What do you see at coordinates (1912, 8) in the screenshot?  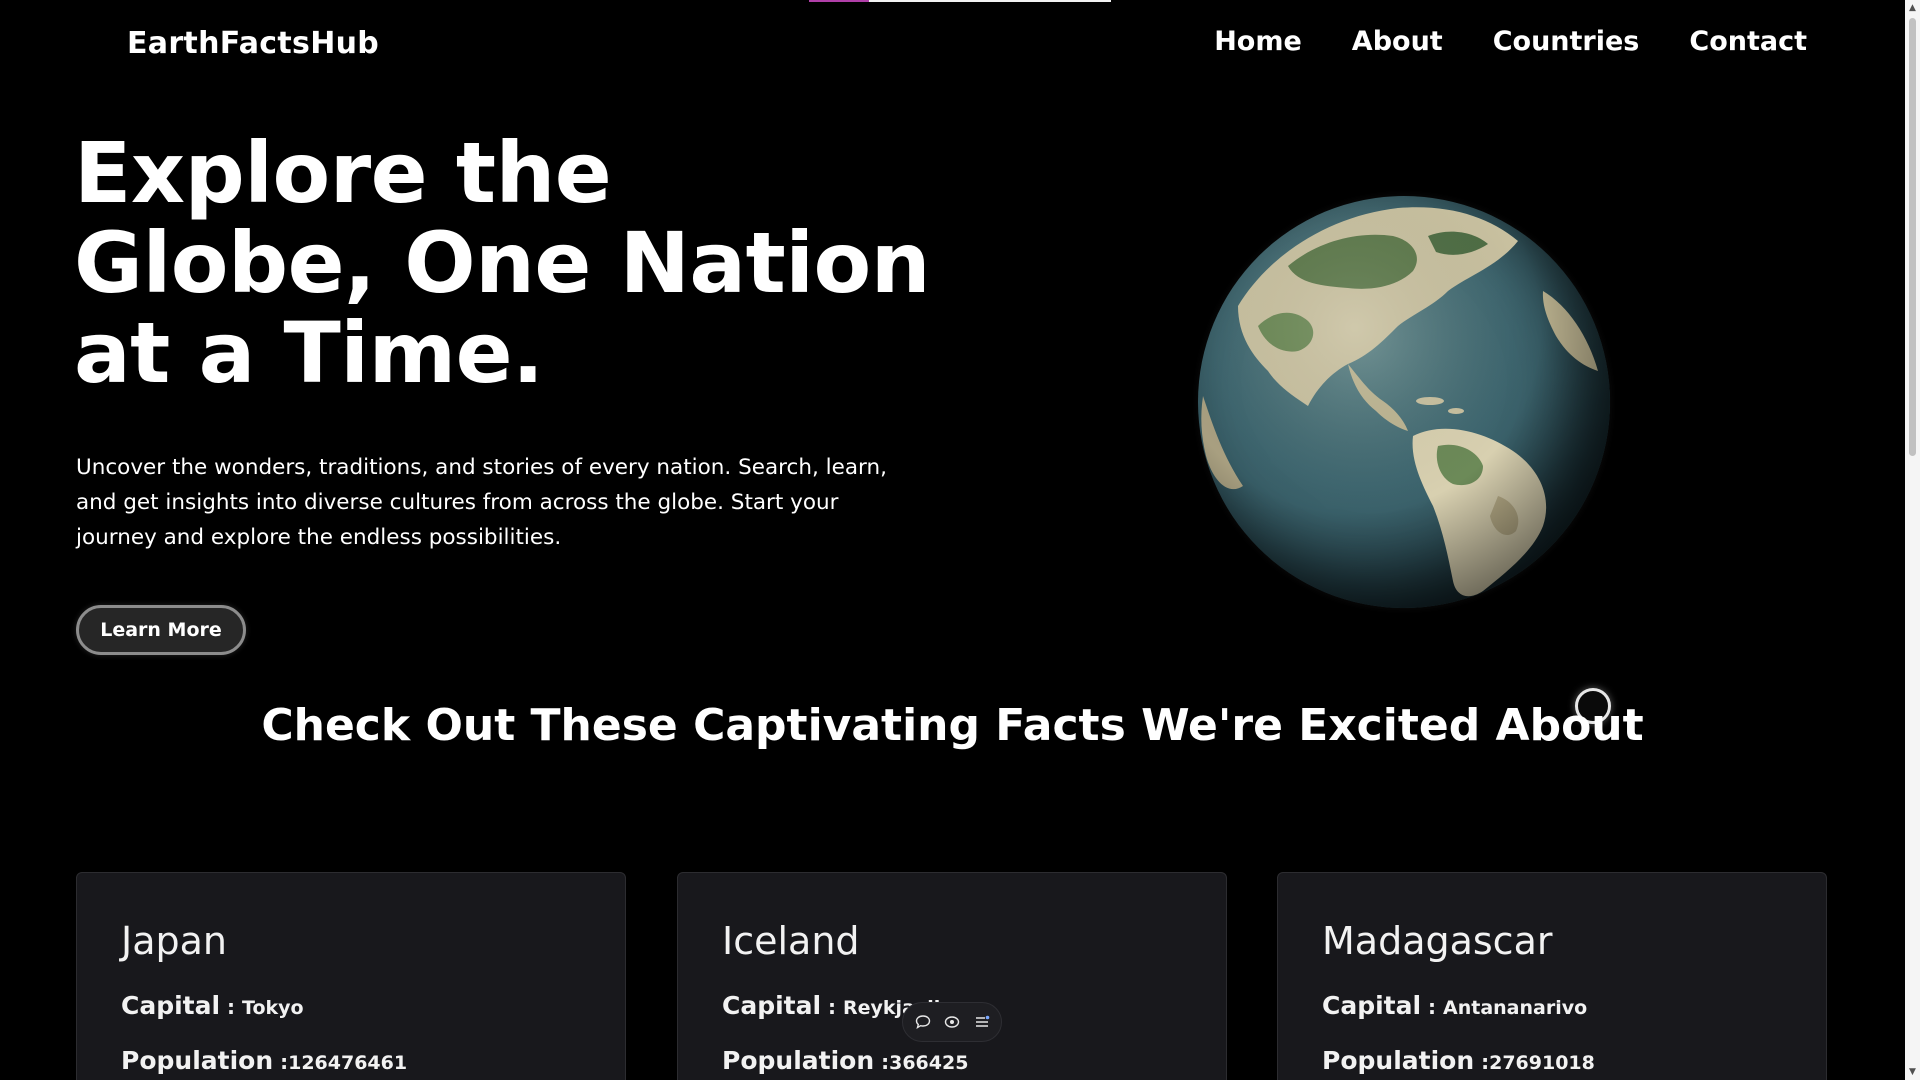 I see `scroll-up-arrow-icon: ▲` at bounding box center [1912, 8].